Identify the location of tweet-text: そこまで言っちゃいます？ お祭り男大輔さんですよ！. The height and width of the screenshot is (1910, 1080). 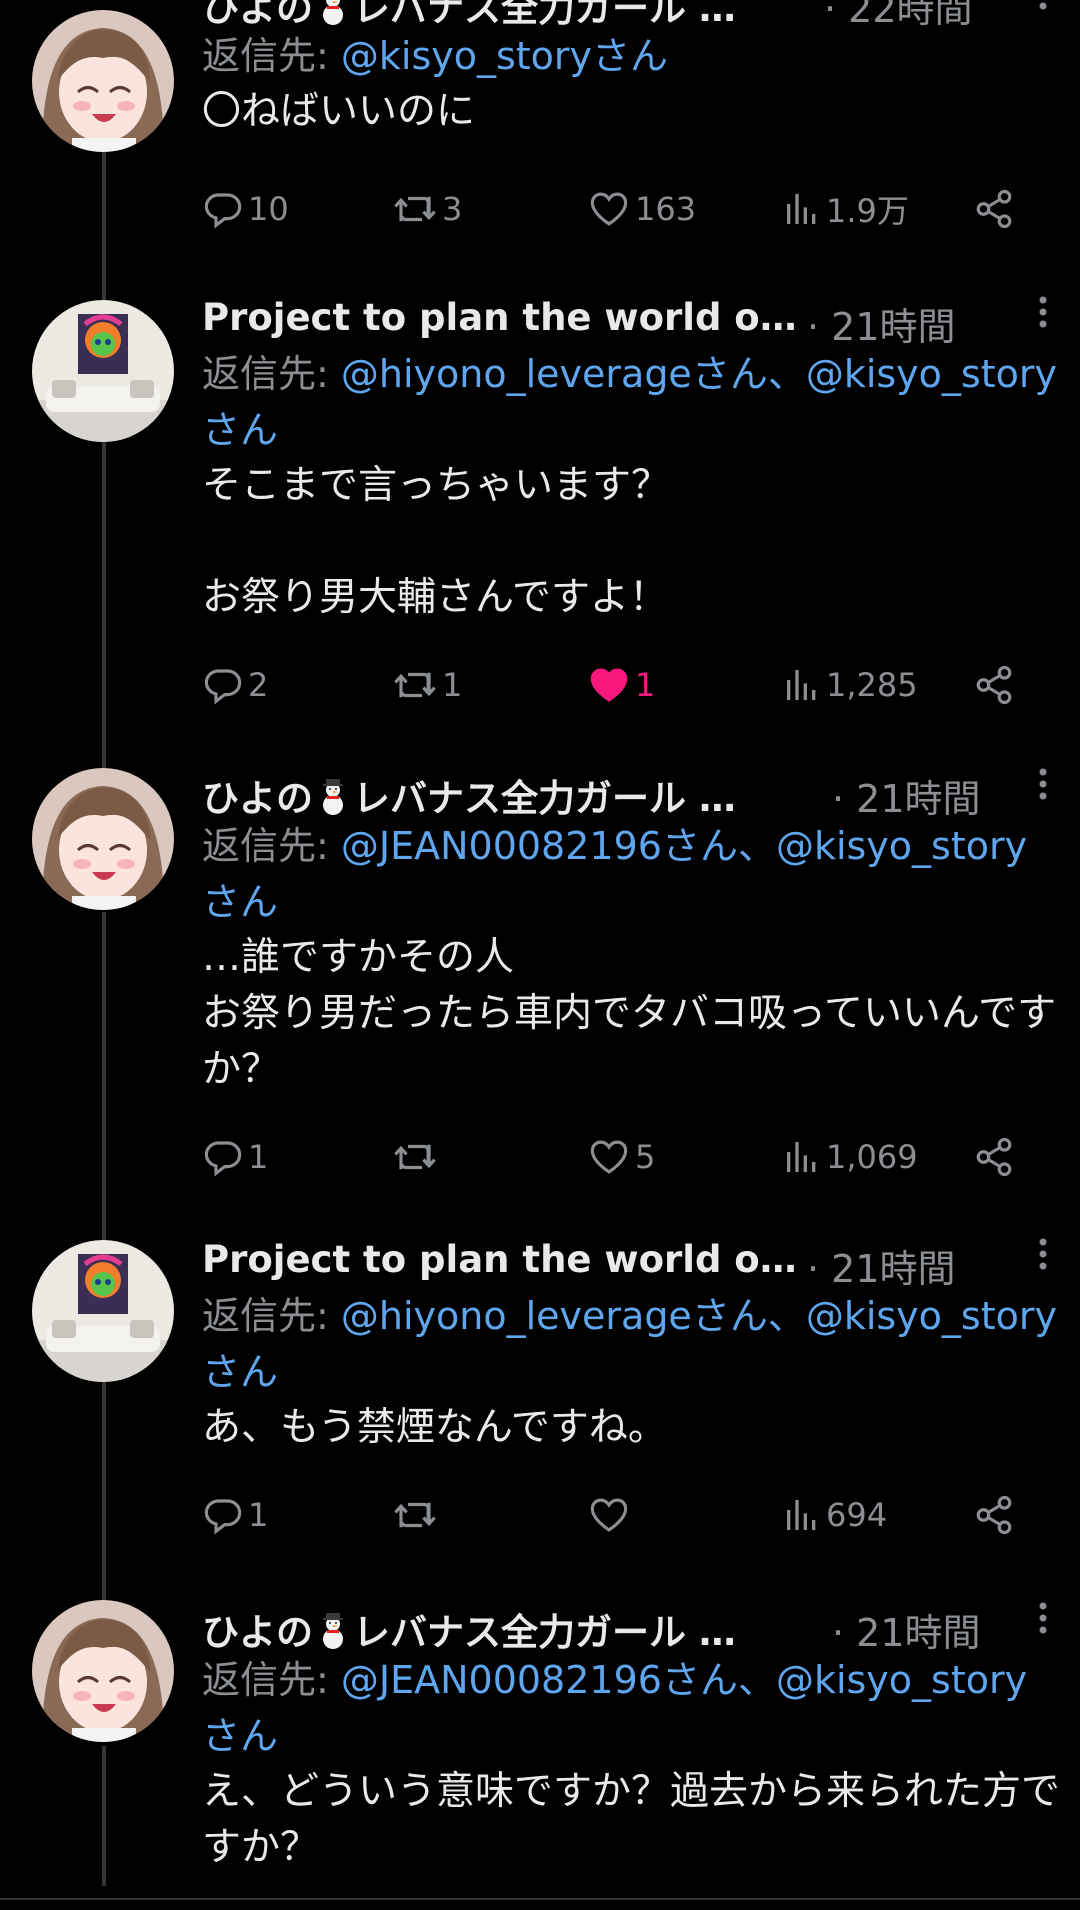
(436, 541).